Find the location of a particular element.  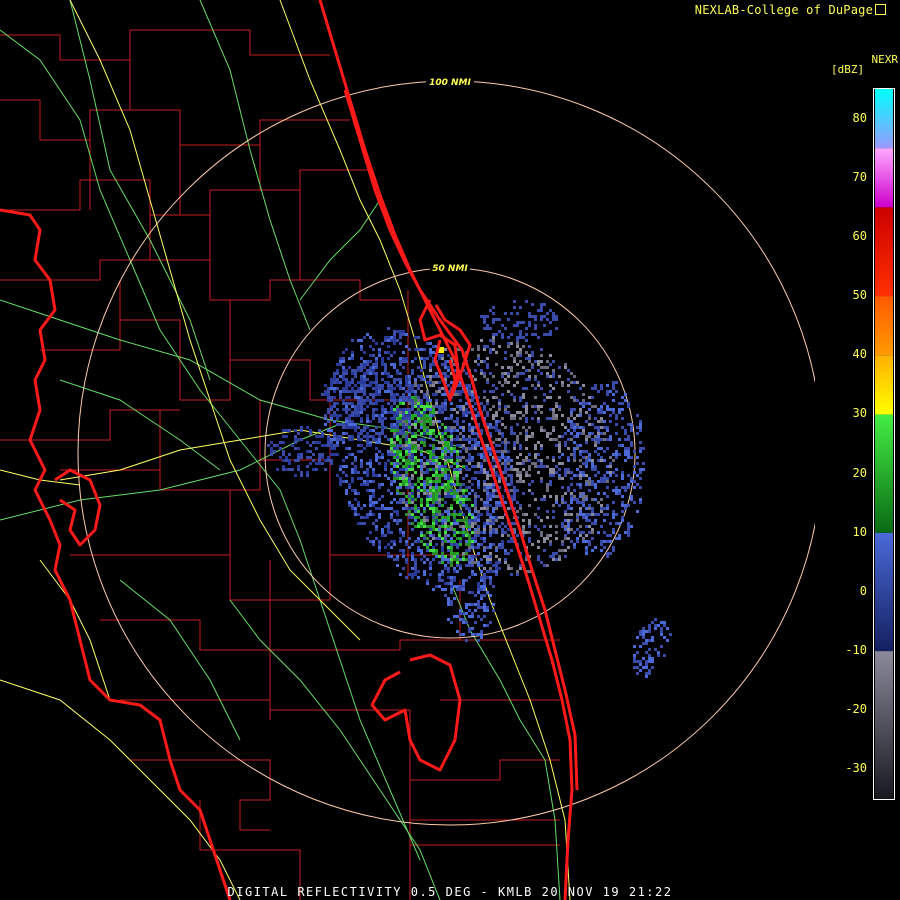

credit-label: NEXLAB-College of DuPage is located at coordinates (790, 10).